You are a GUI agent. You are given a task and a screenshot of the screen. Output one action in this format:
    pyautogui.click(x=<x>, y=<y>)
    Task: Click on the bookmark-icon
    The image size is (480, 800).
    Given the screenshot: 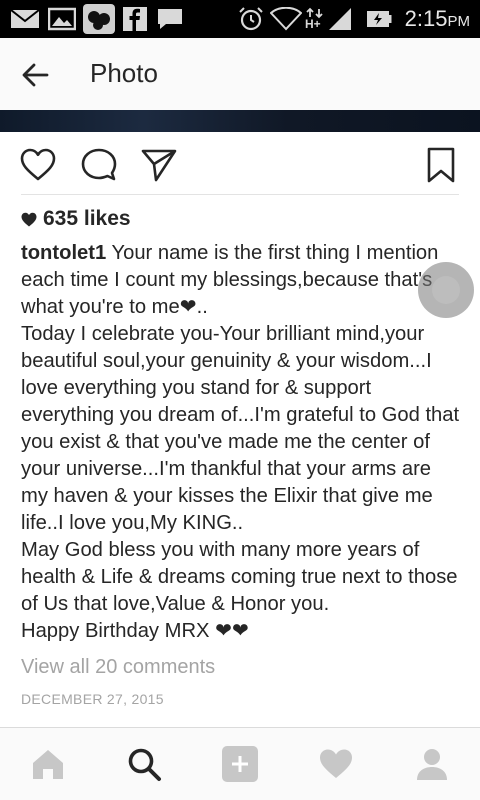 What is the action you would take?
    pyautogui.click(x=441, y=165)
    